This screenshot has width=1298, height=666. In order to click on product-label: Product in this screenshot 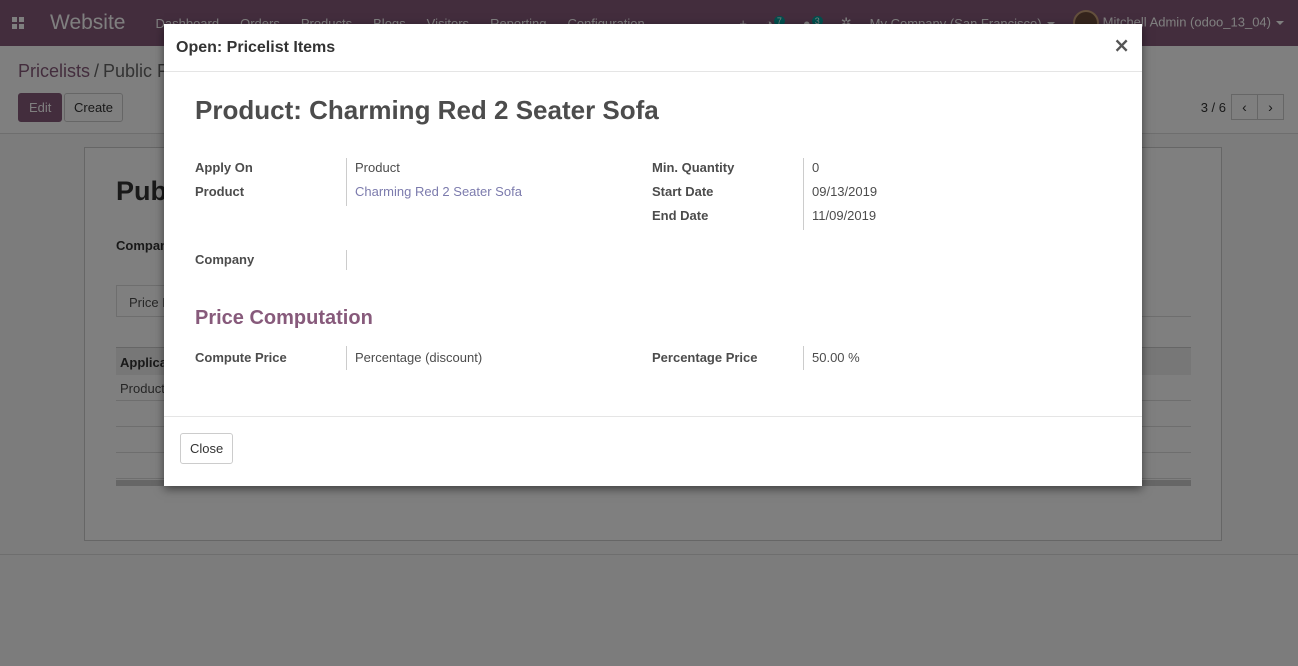, I will do `click(220, 191)`.